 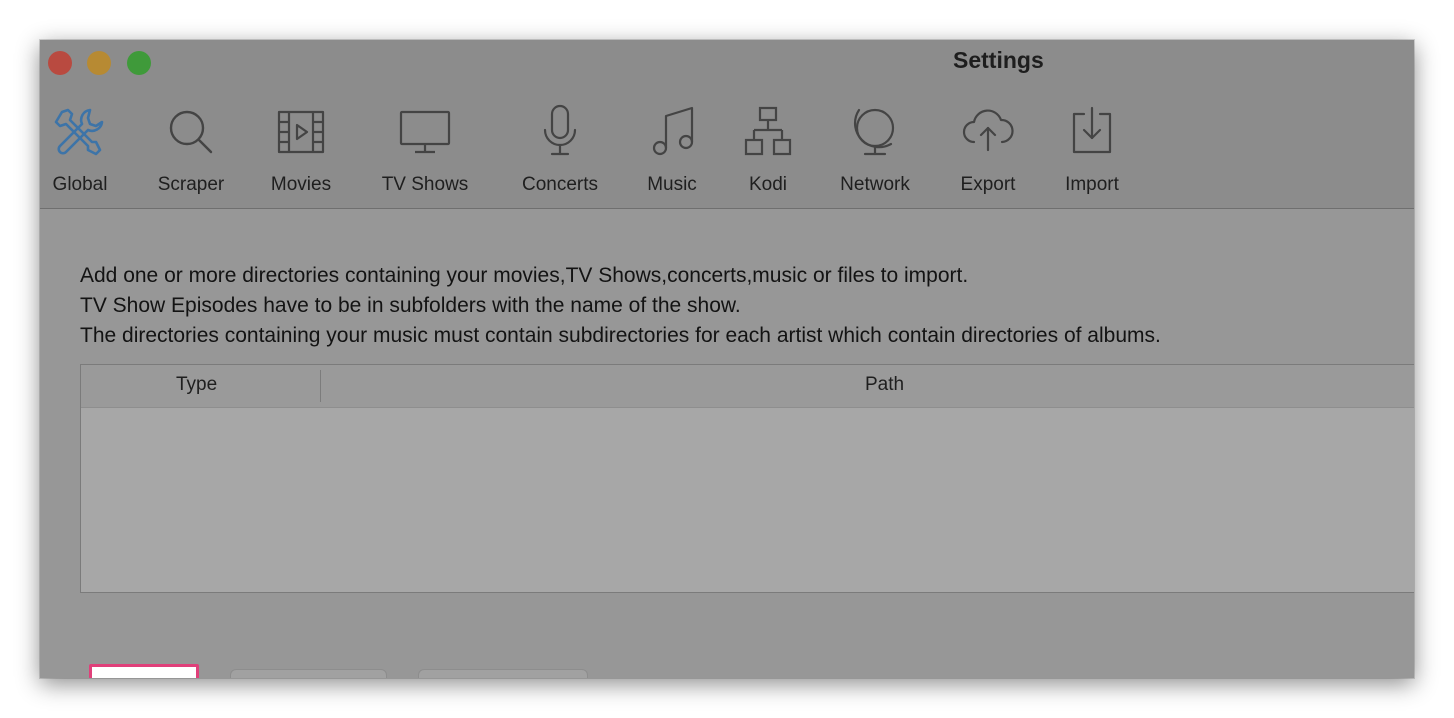 I want to click on tab-label: Export, so click(x=988, y=184).